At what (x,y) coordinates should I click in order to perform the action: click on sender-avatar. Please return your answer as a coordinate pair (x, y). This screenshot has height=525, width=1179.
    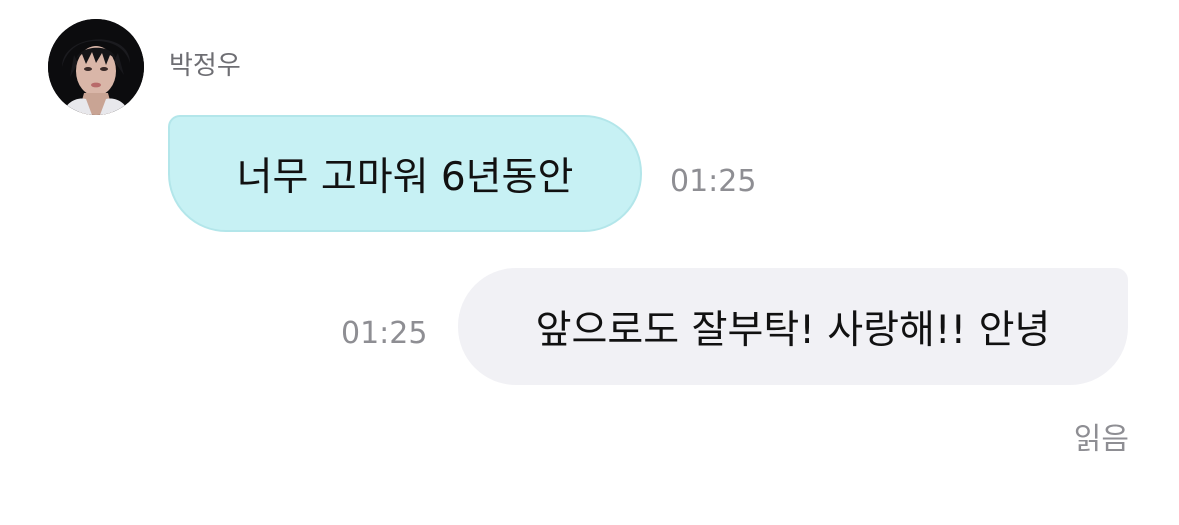
    Looking at the image, I should click on (96, 67).